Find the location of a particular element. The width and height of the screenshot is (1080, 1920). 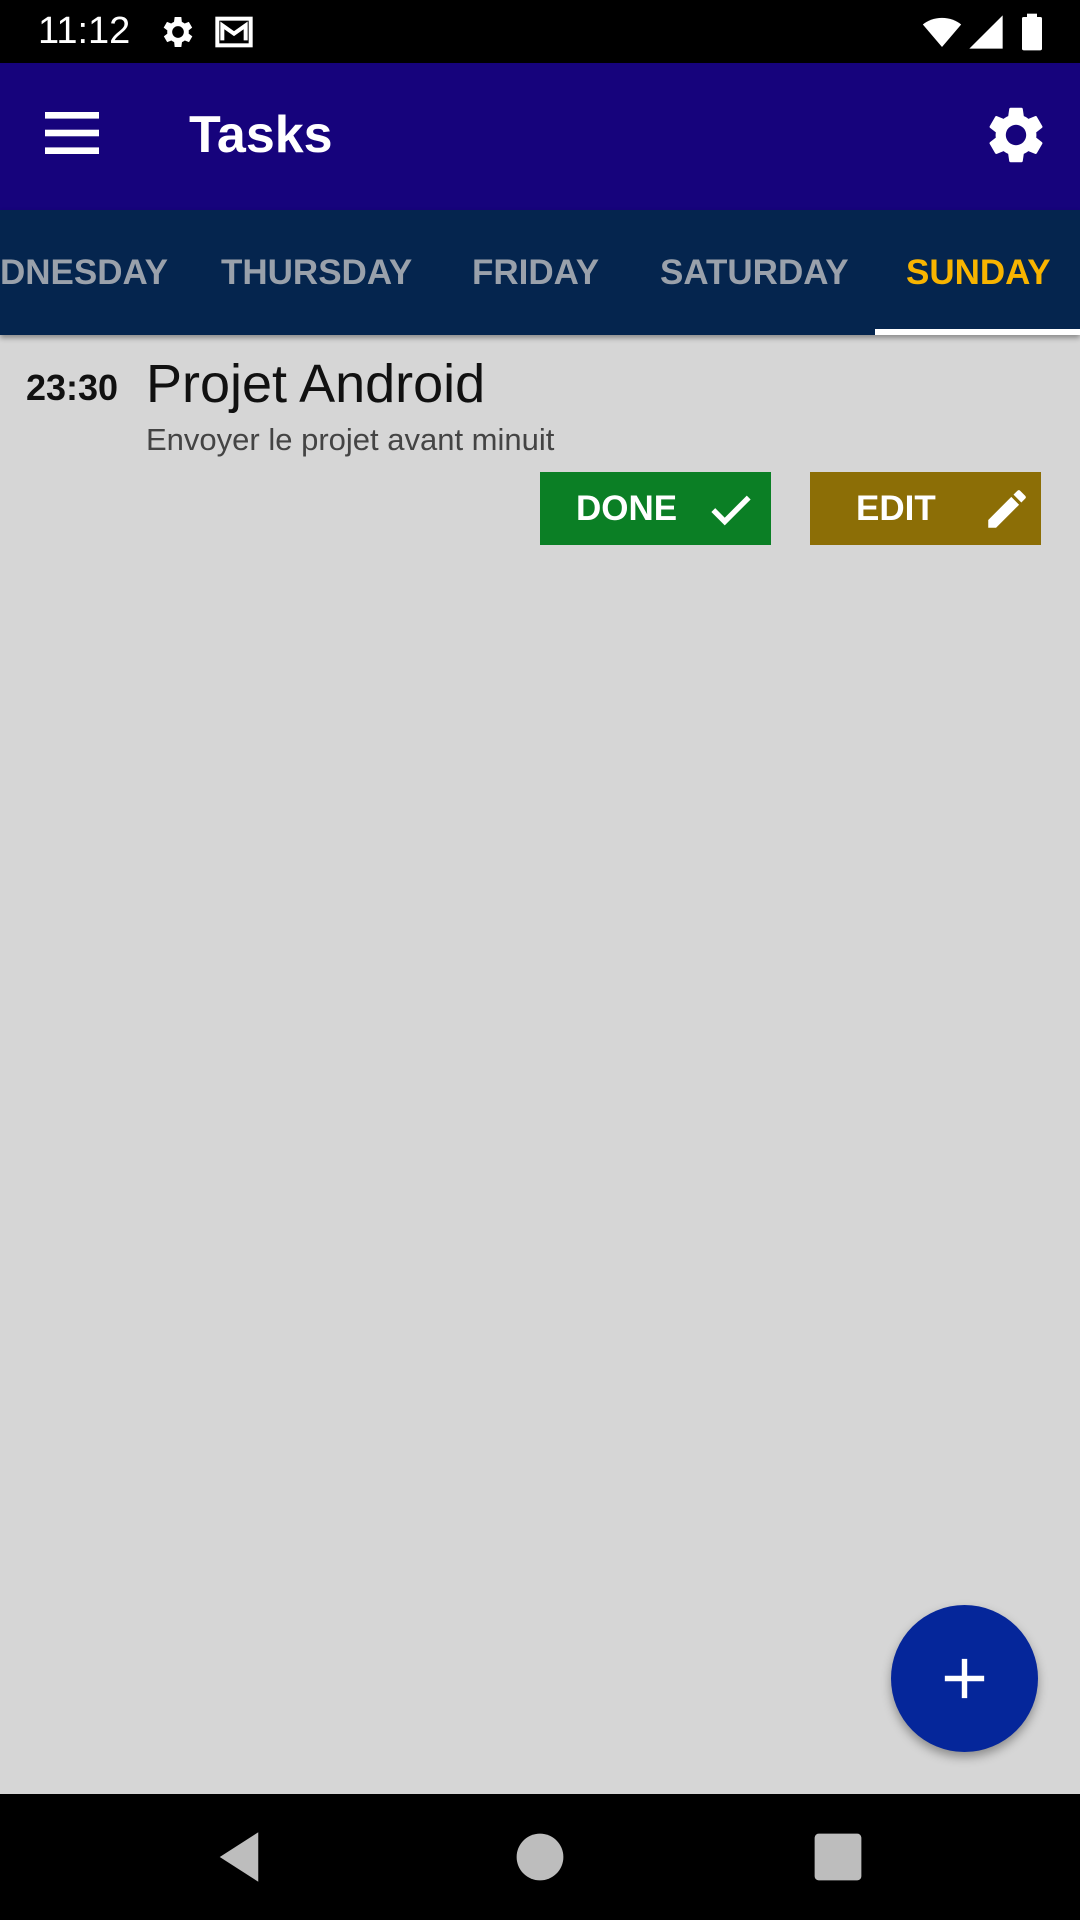

page-title: Tasks is located at coordinates (261, 135).